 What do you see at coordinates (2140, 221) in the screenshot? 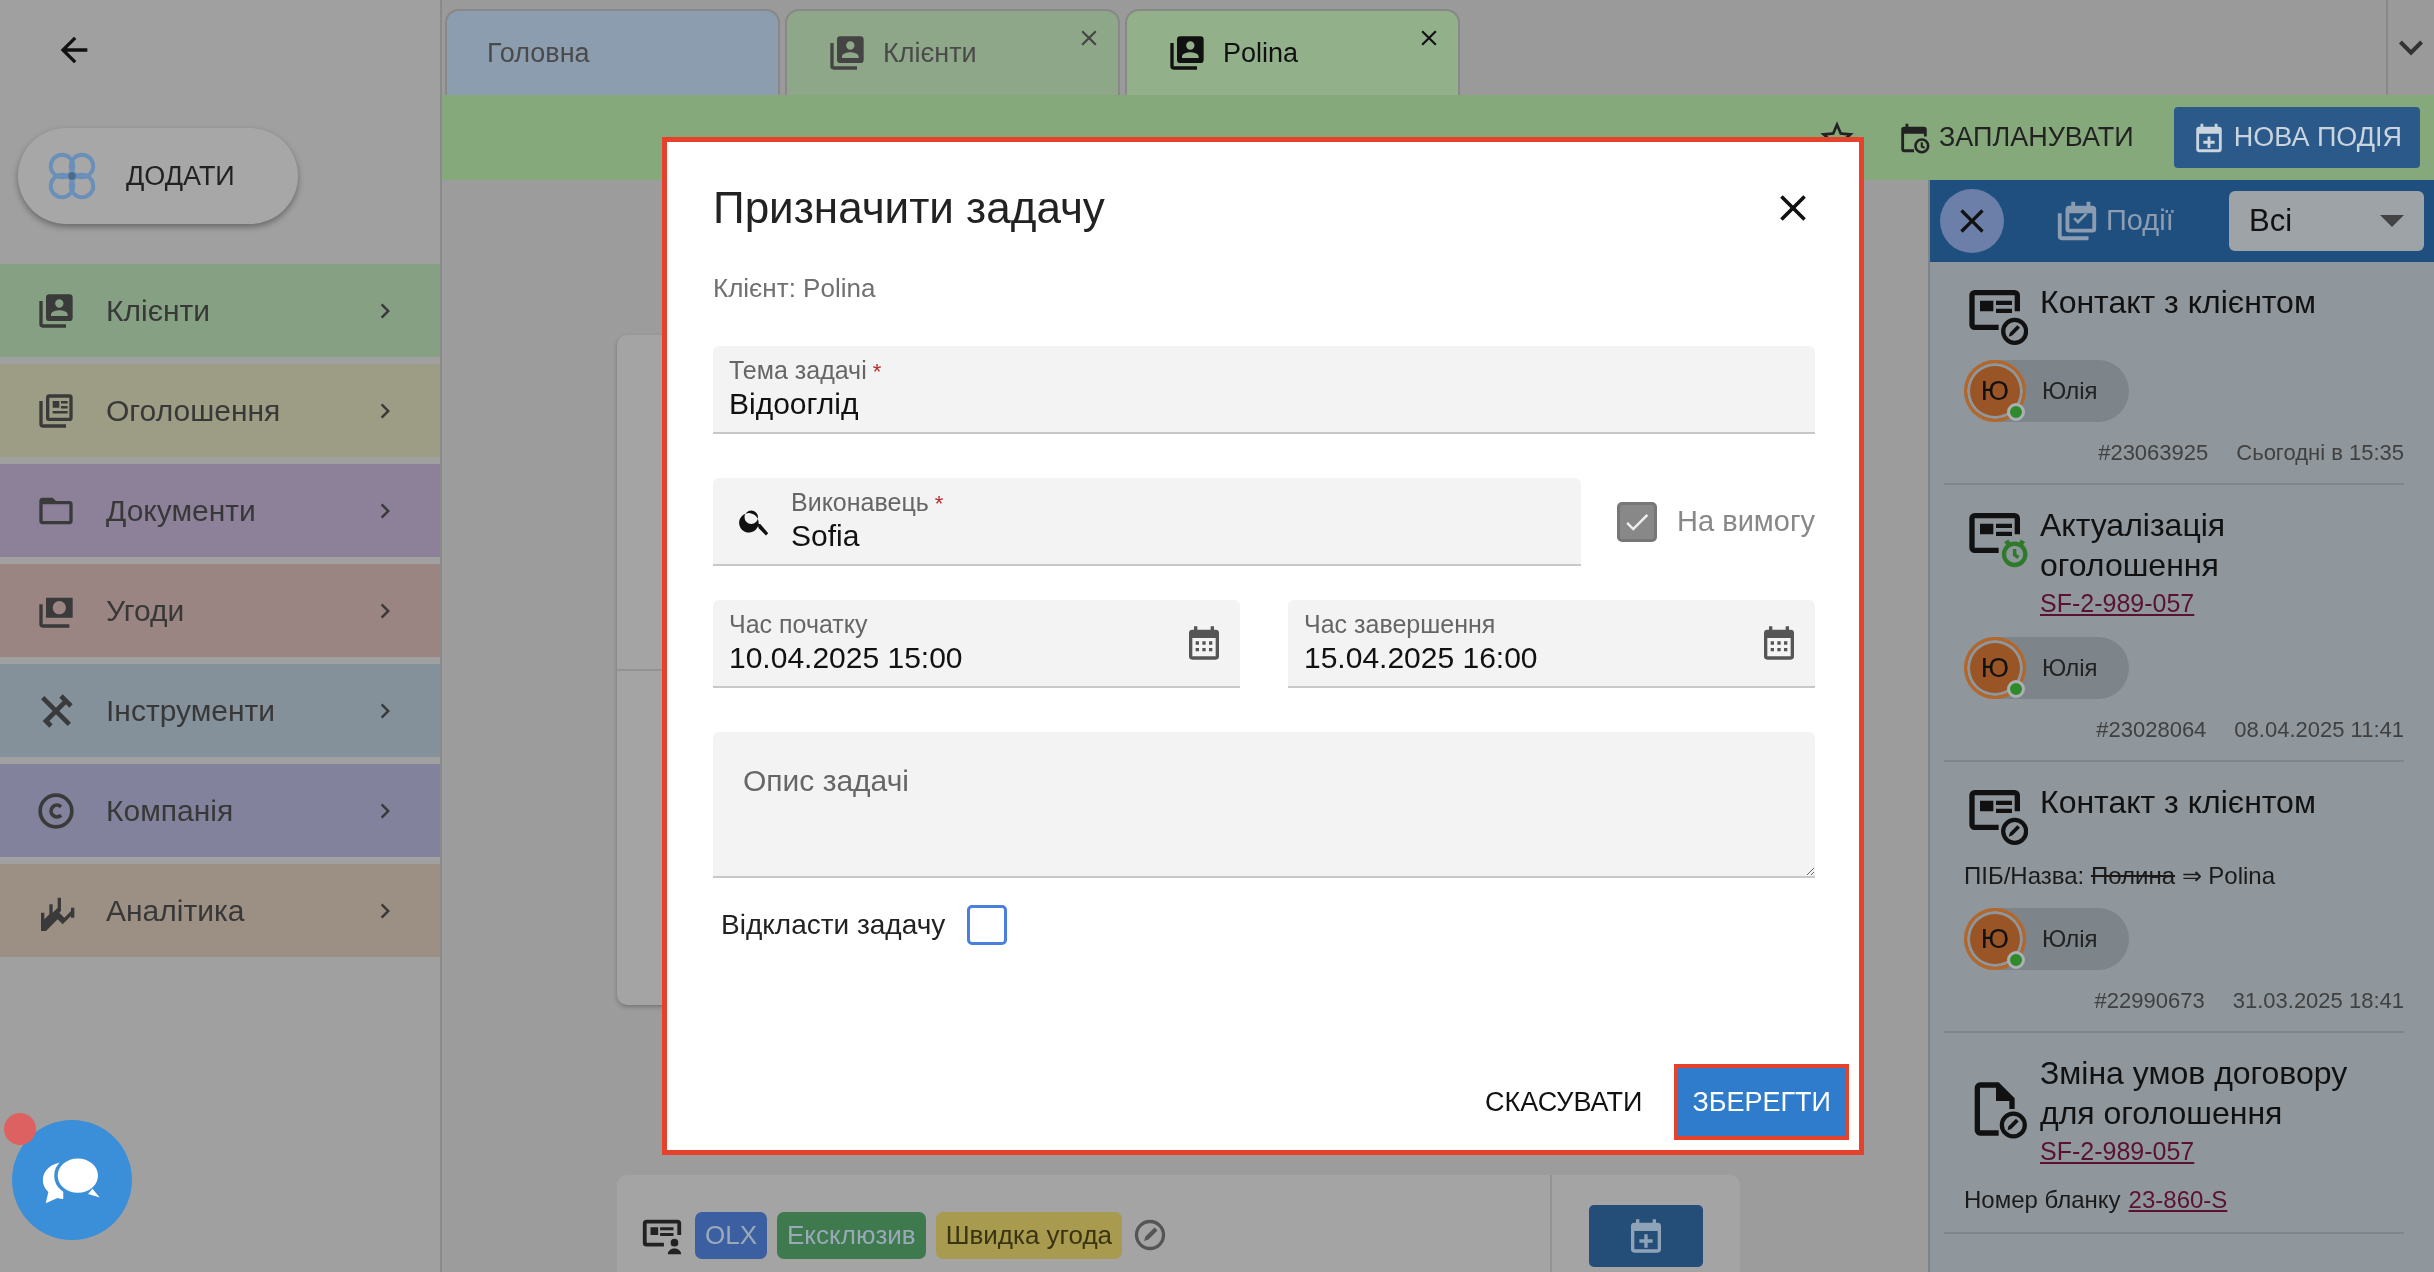
I see `panel-title: Події` at bounding box center [2140, 221].